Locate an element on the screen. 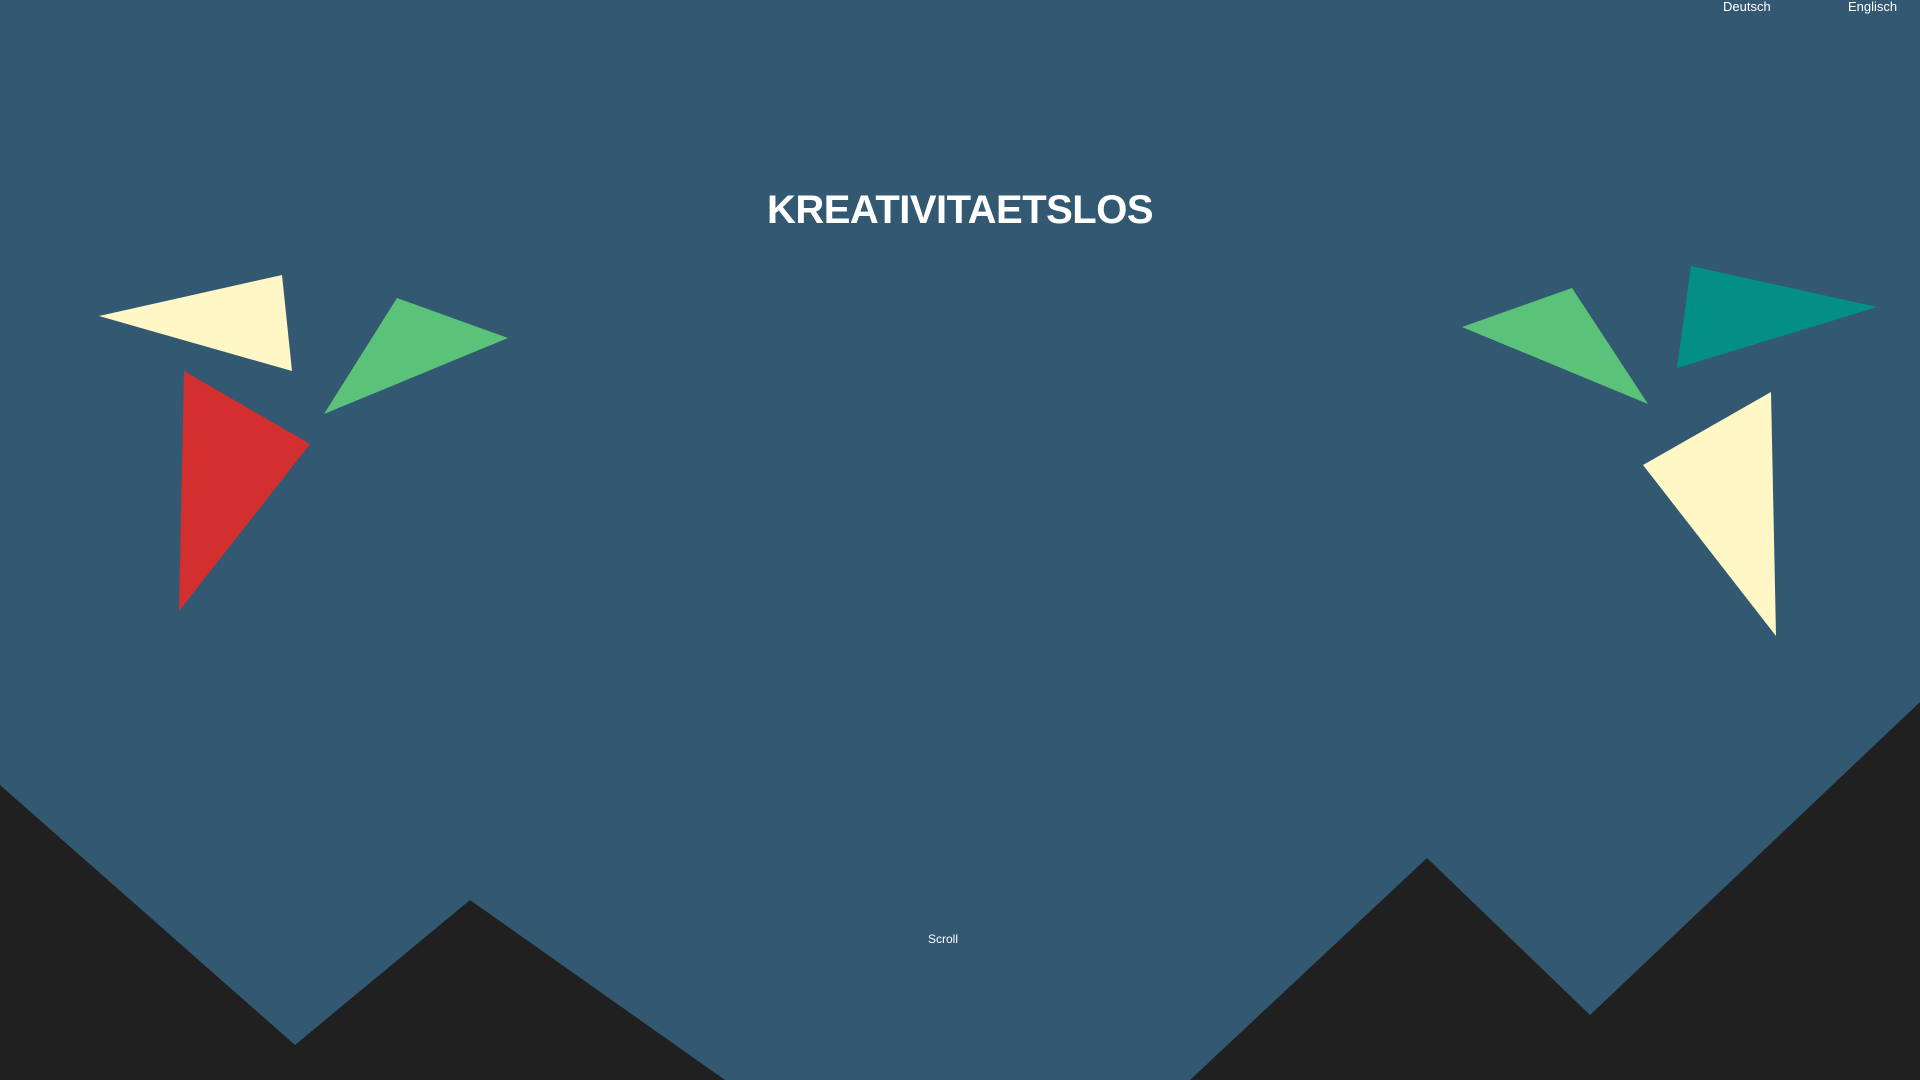 This screenshot has height=1080, width=1920. triangle-red-left is located at coordinates (244, 491).